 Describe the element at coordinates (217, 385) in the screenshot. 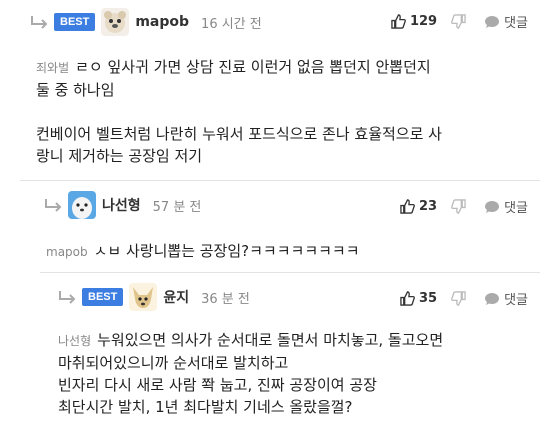

I see `comment-line: 빈자리 다시 새로 사람 쫙 눕고, 진짜 공장이여 공장` at that location.